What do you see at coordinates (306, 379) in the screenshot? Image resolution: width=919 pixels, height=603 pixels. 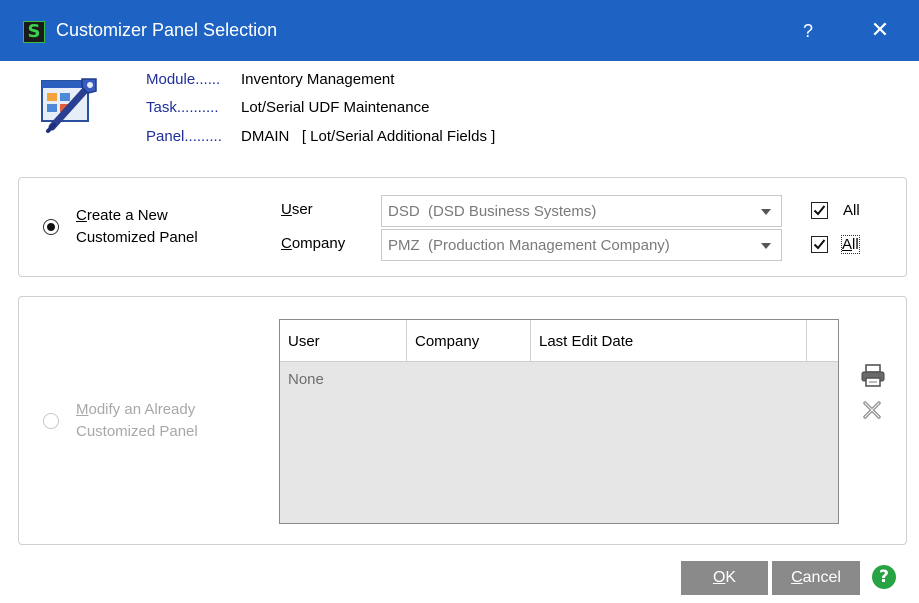 I see `table-empty-text: None` at bounding box center [306, 379].